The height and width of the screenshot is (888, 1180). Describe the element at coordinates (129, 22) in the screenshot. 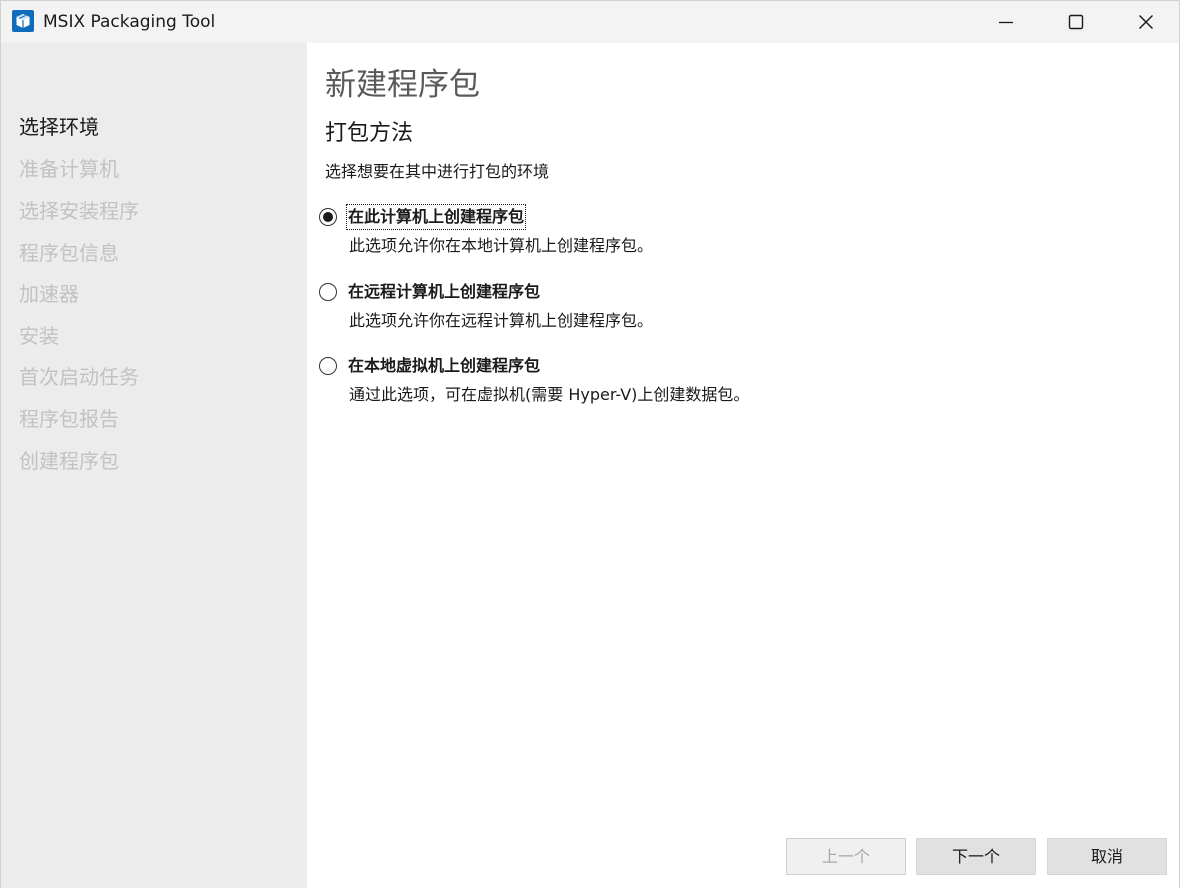

I see `window-title: MSIX Packaging Tool` at that location.